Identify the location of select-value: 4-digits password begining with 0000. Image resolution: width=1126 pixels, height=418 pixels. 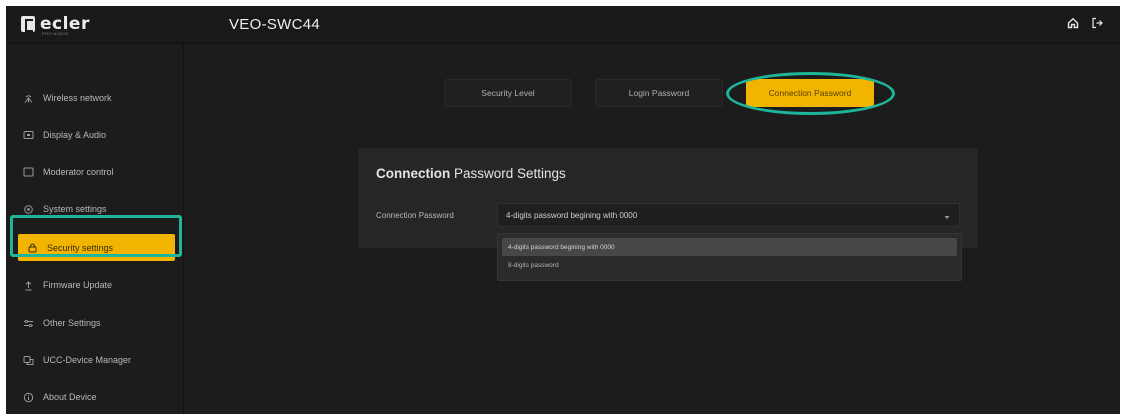
(572, 215).